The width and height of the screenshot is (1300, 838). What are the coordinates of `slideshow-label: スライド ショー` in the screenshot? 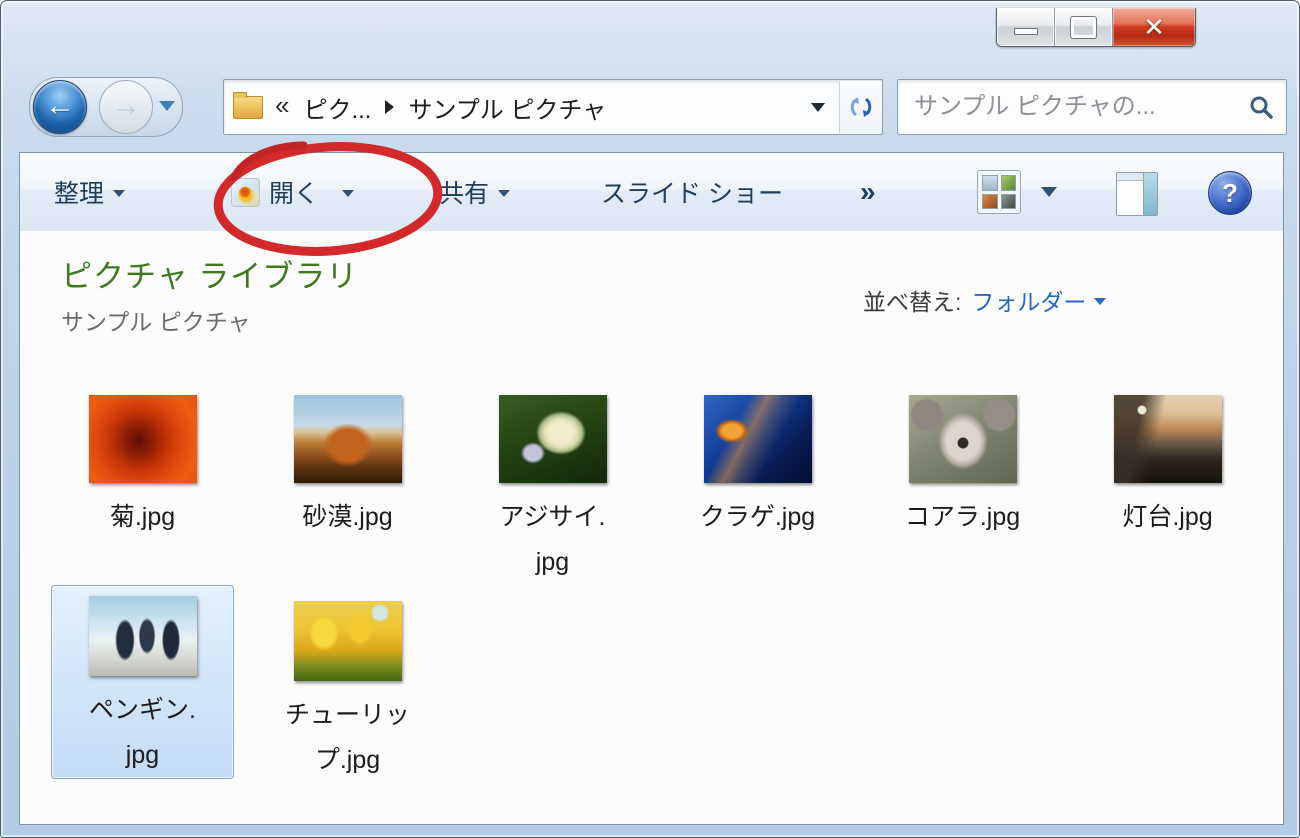 It's located at (692, 194).